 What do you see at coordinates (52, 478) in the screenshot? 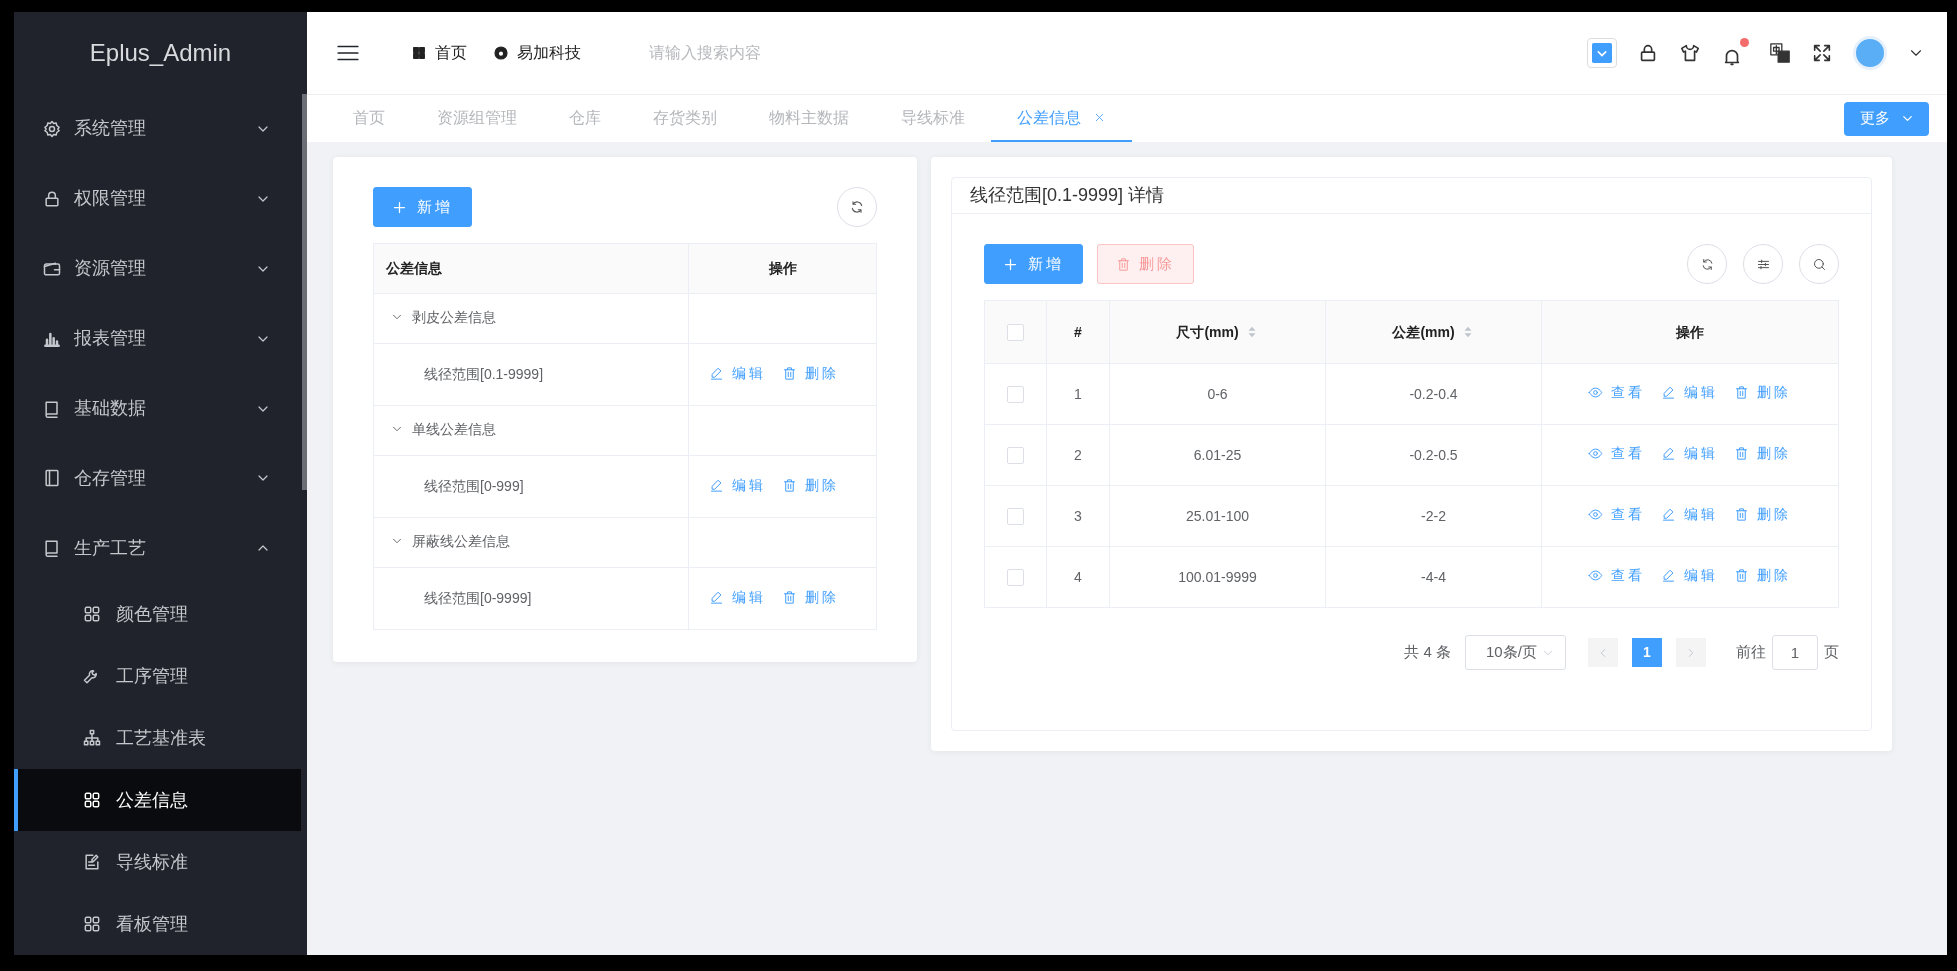
I see `document-icon` at bounding box center [52, 478].